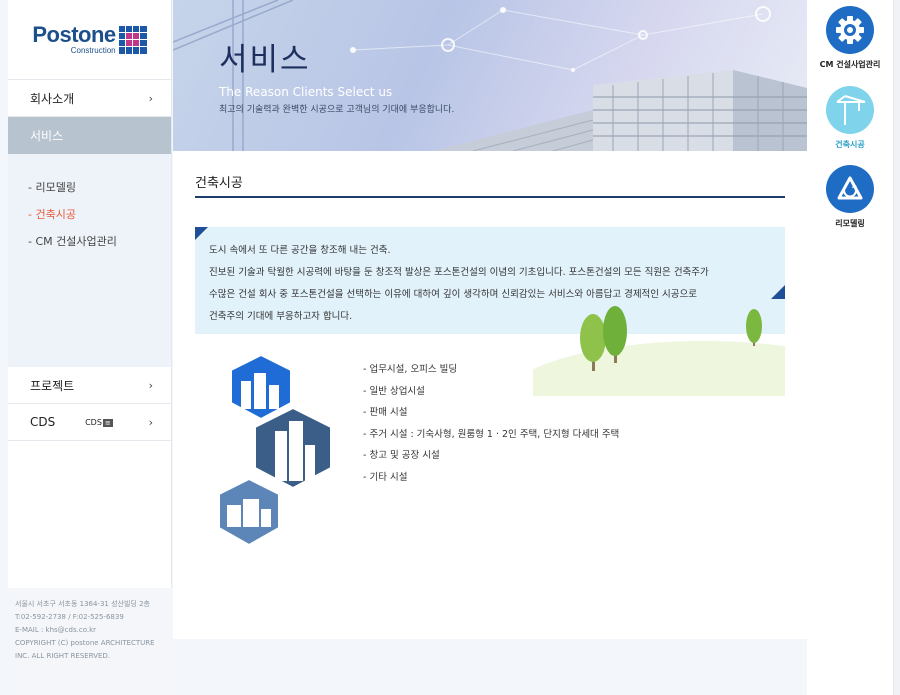 The height and width of the screenshot is (695, 900). I want to click on footer-address: 서울시 서초구 서초동 1364-31 성산빌딩 2층, so click(82, 604).